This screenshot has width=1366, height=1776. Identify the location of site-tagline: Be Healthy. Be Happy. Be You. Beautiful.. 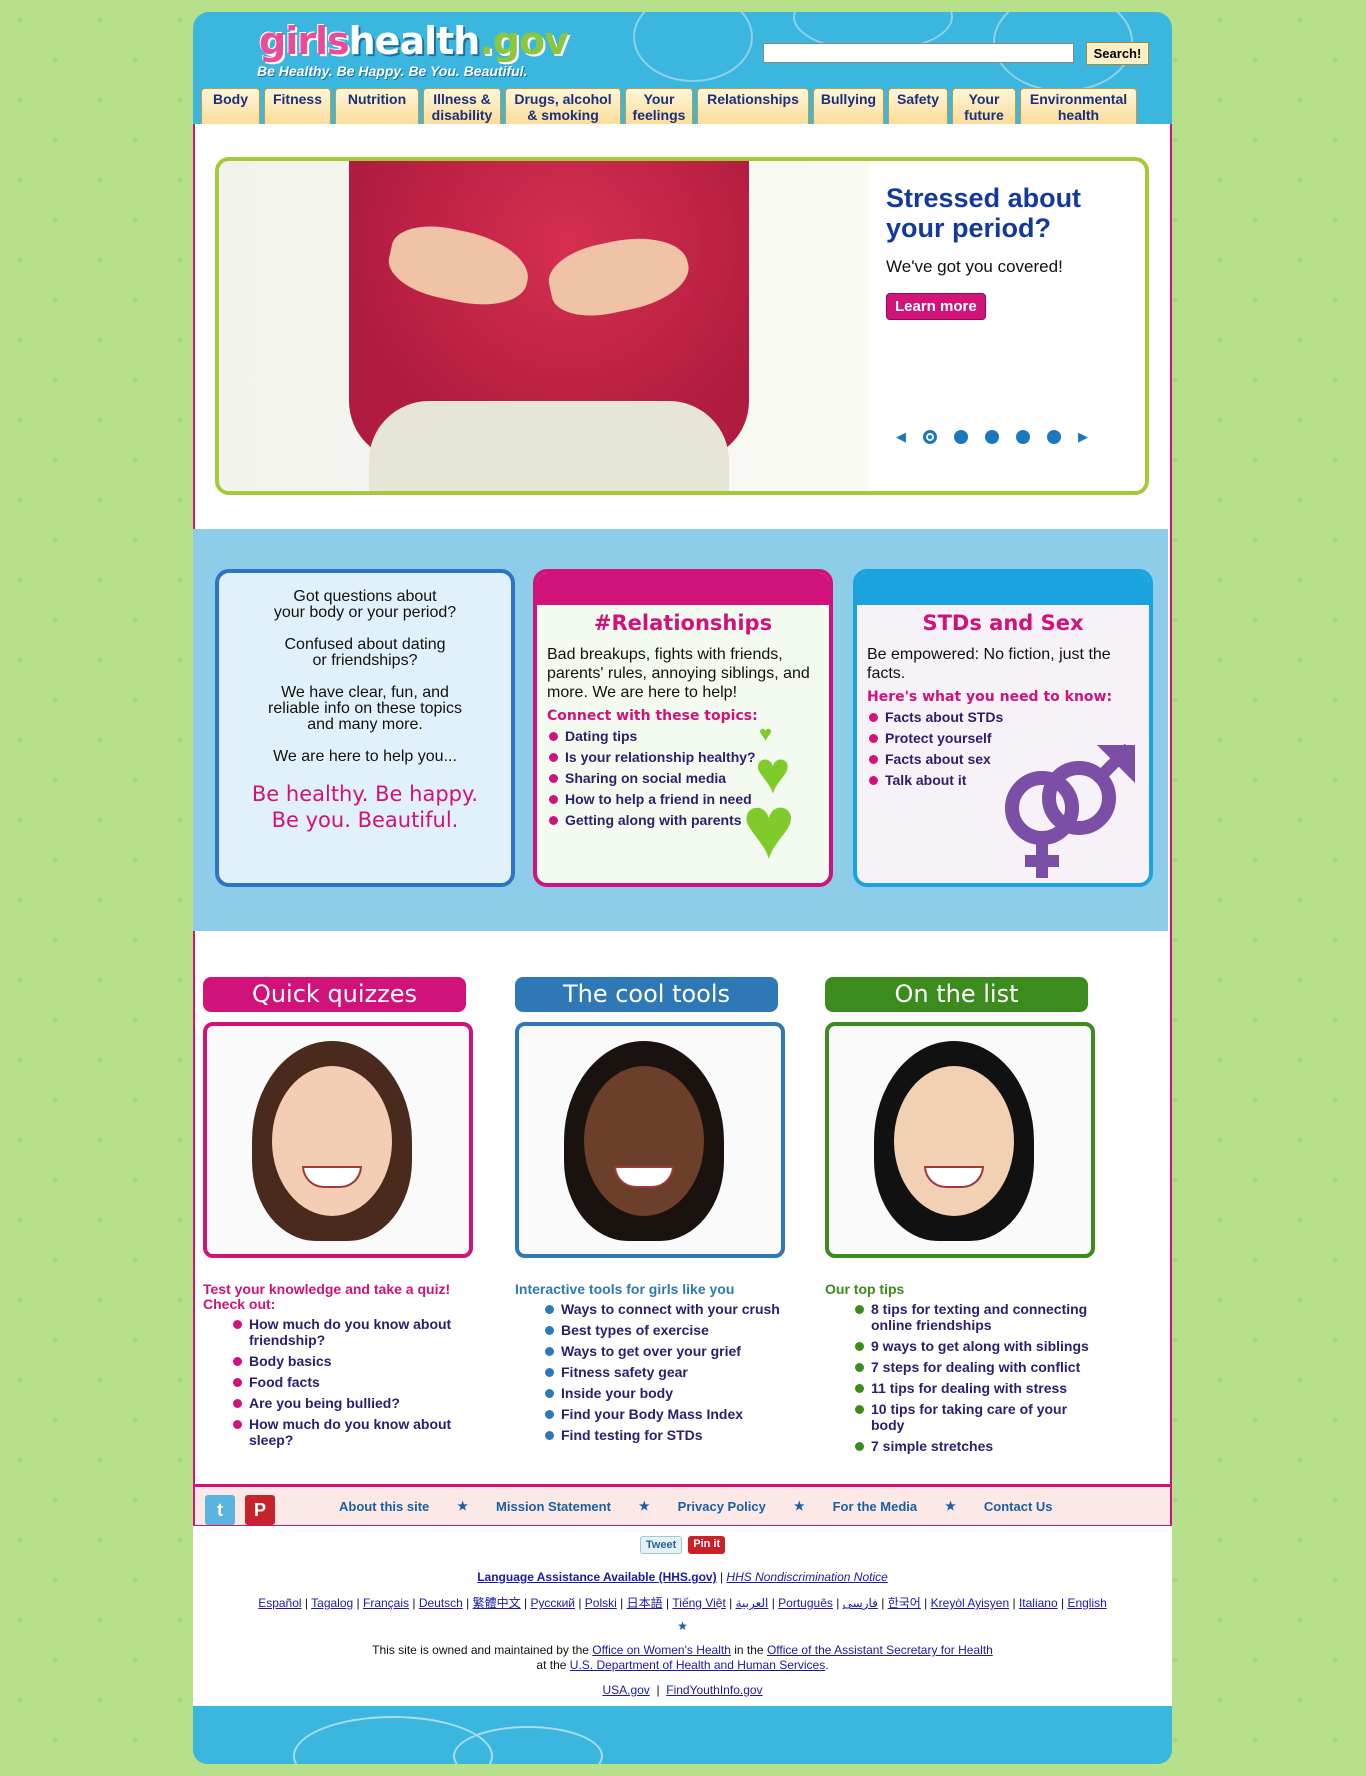
(392, 71).